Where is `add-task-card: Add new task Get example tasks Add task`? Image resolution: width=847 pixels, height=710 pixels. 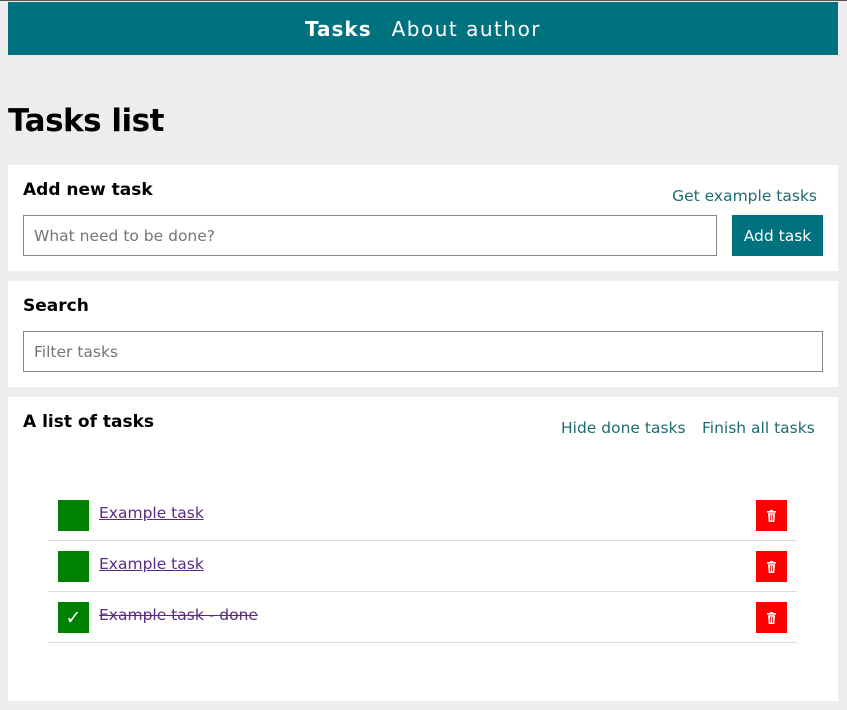 add-task-card: Add new task Get example tasks Add task is located at coordinates (423, 218).